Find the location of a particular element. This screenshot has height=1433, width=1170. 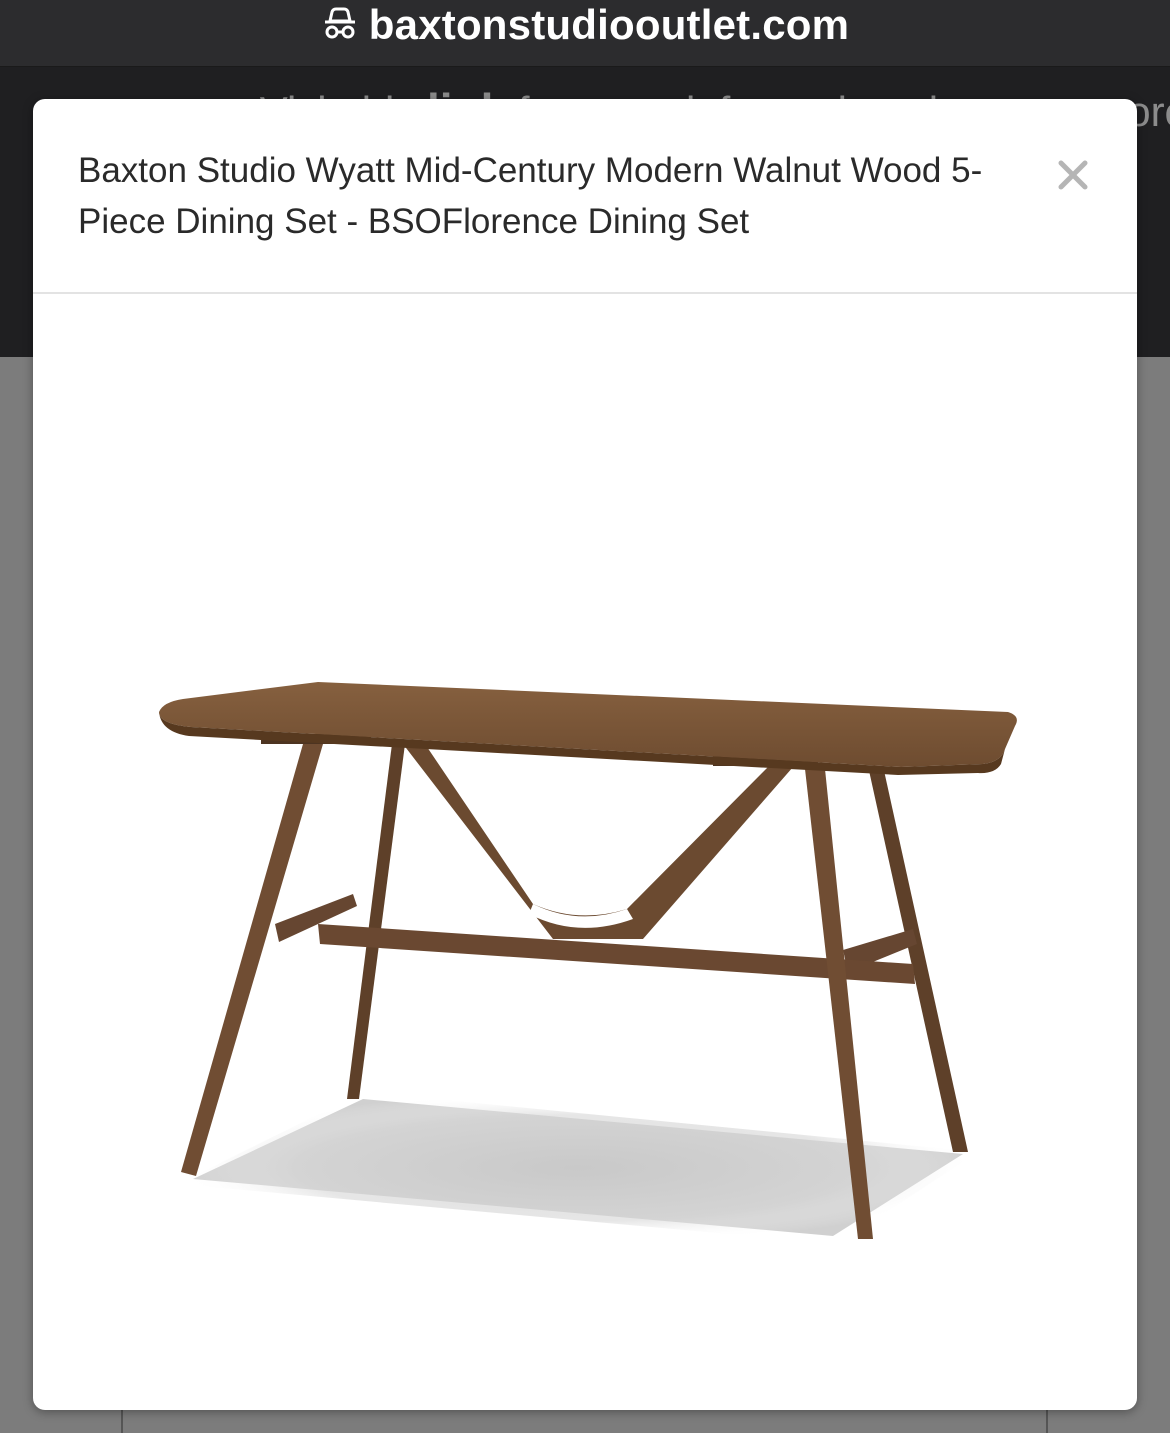

url-field: baxtonstudiooutlet.com is located at coordinates (585, 25).